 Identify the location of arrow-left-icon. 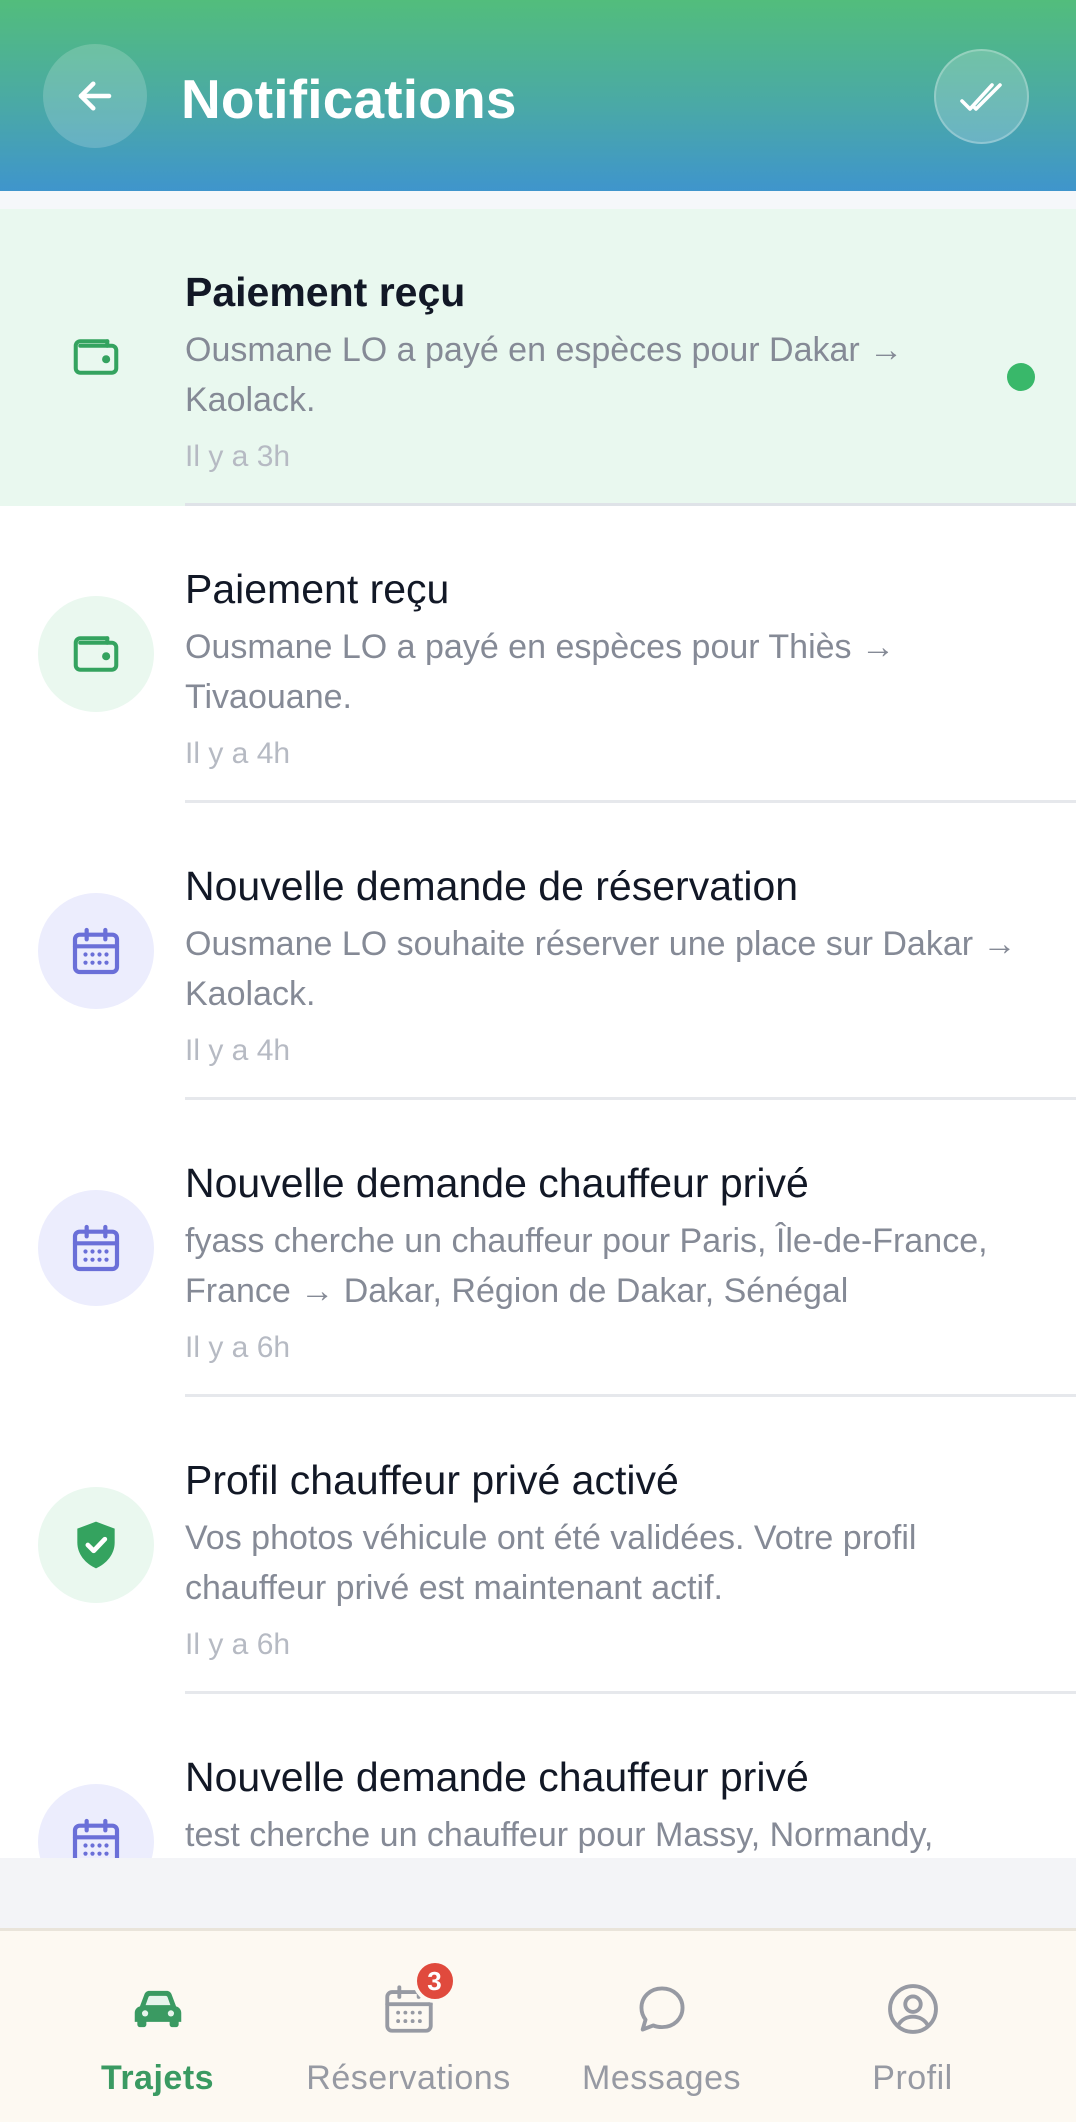
(95, 96).